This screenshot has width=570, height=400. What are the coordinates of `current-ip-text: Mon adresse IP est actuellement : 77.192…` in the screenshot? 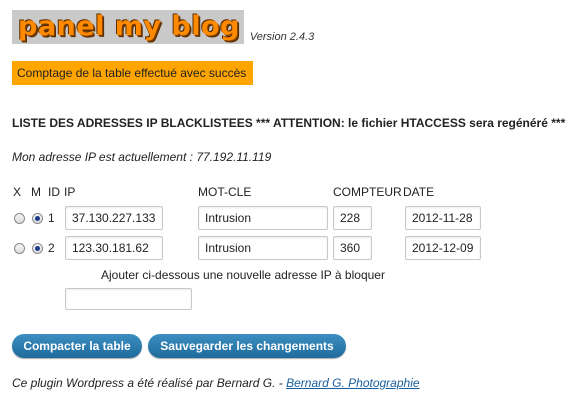 It's located at (142, 157).